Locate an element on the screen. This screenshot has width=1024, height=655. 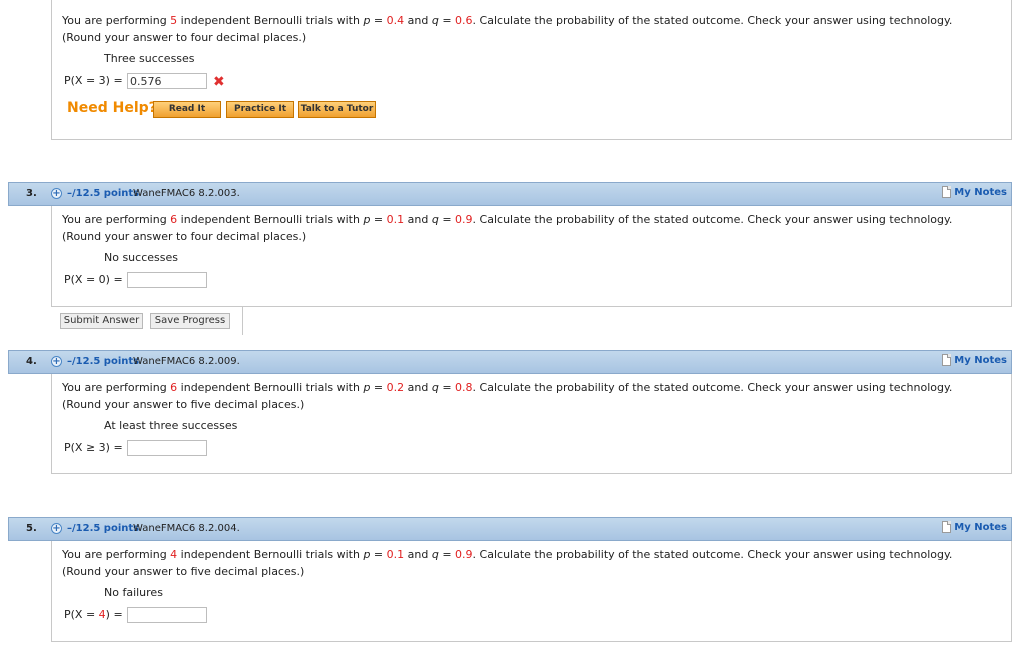
question-source: WaneFMAC6 8.2.009. is located at coordinates (186, 361).